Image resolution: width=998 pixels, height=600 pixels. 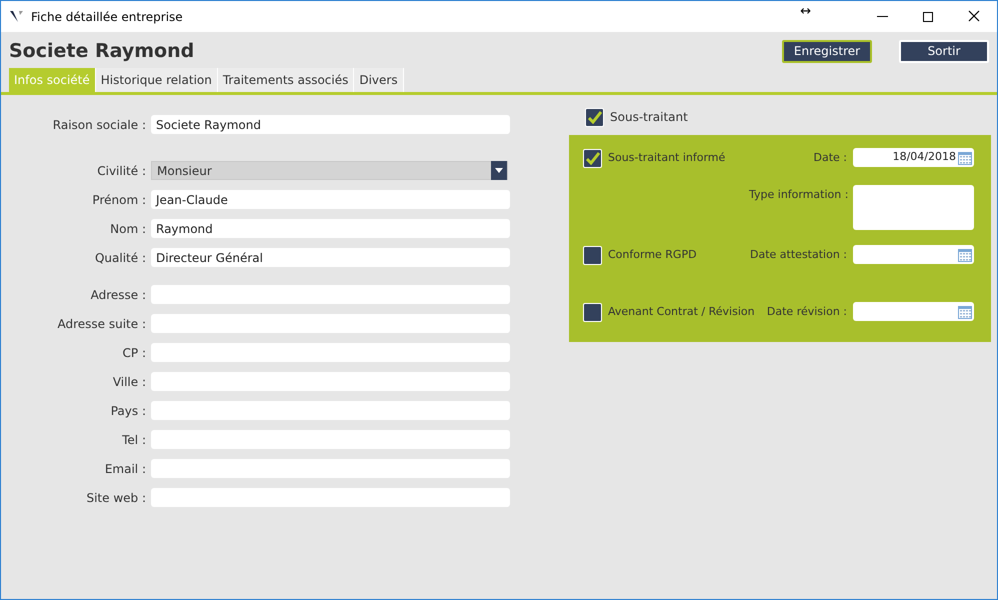 I want to click on tab: Historique relation, so click(x=157, y=80).